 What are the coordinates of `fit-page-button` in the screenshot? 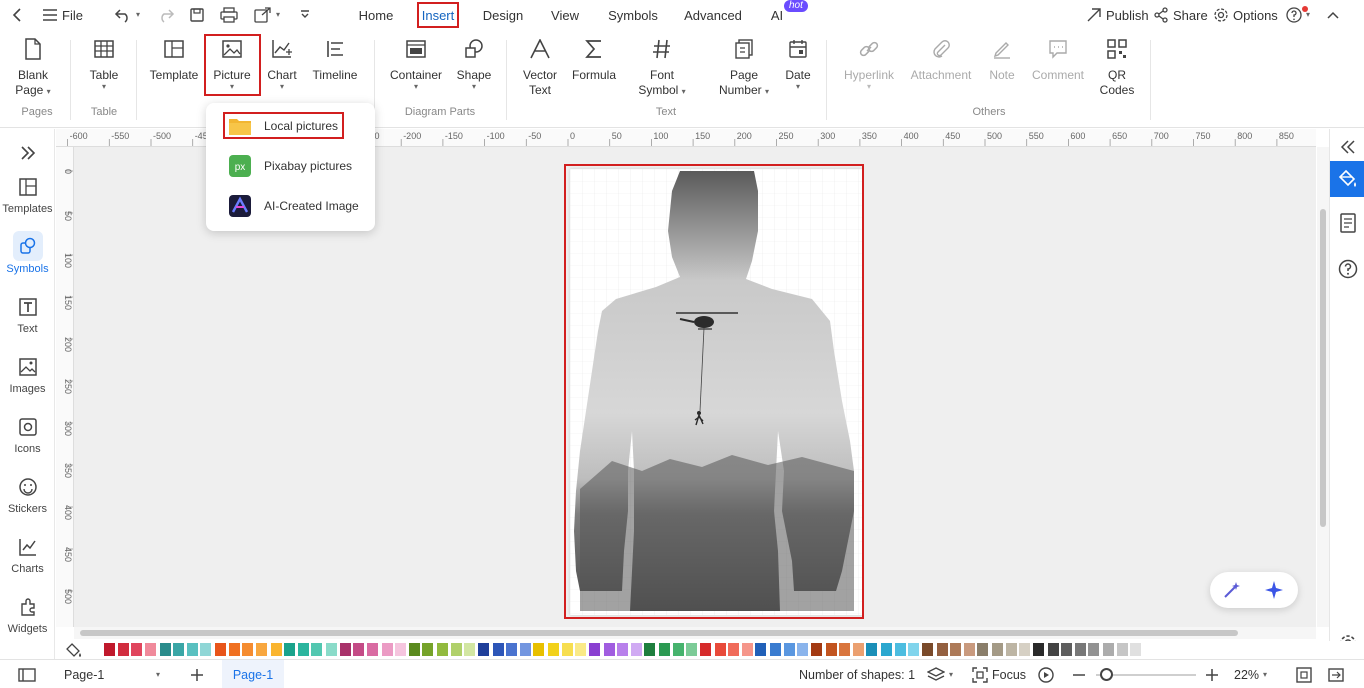 It's located at (1304, 674).